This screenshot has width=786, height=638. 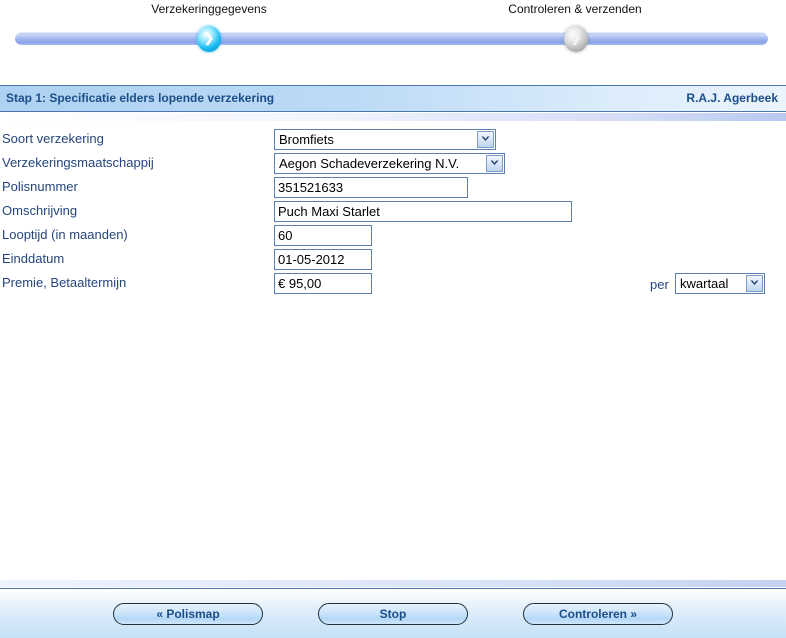 I want to click on label-einddatum: Einddatum, so click(x=33, y=258).